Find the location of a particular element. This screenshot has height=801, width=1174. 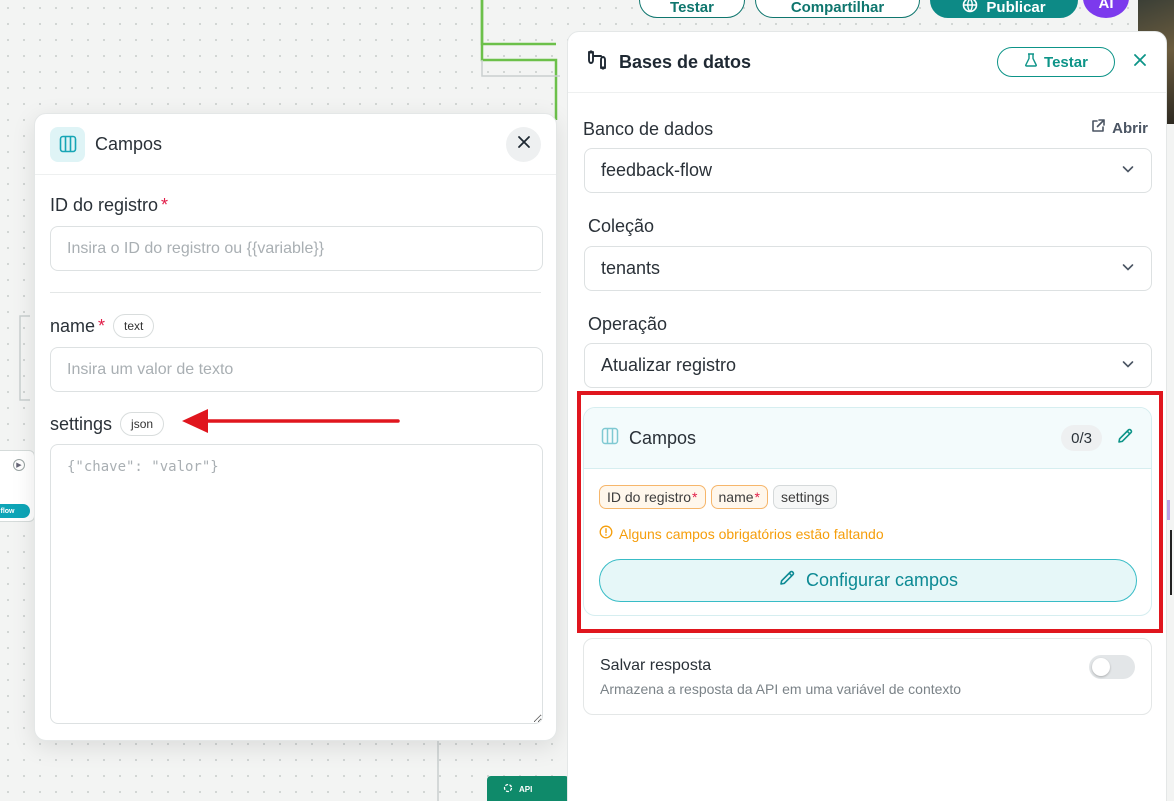

campos-panel-header: Campos is located at coordinates (295, 144).